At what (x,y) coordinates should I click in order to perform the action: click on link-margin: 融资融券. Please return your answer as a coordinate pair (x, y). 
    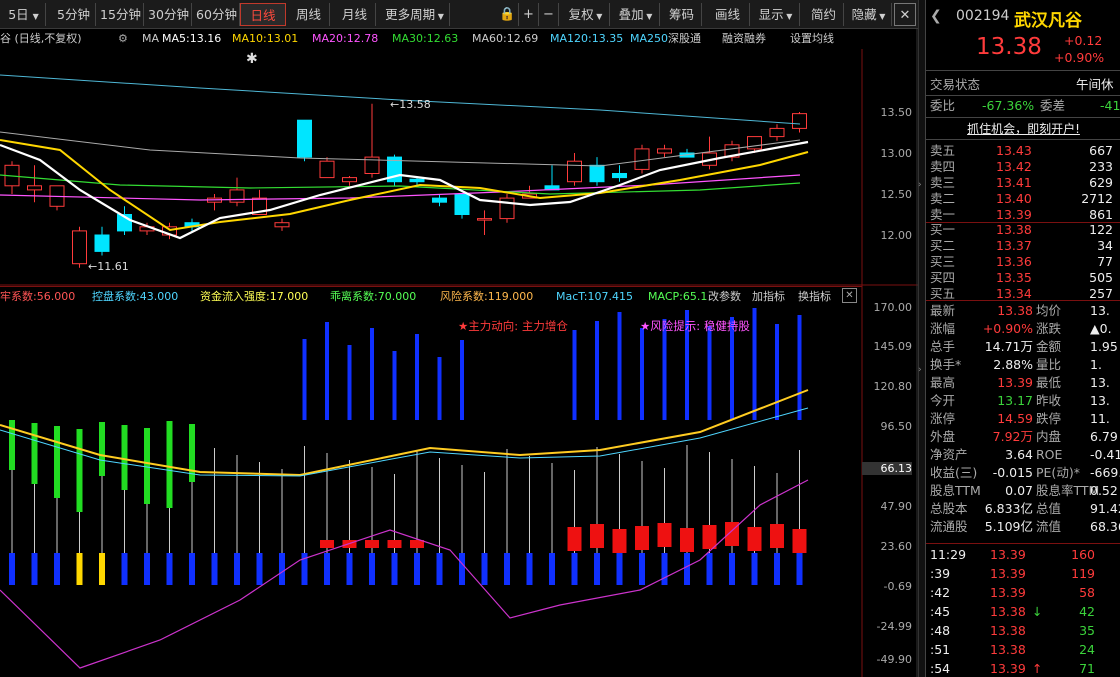
    Looking at the image, I should click on (744, 39).